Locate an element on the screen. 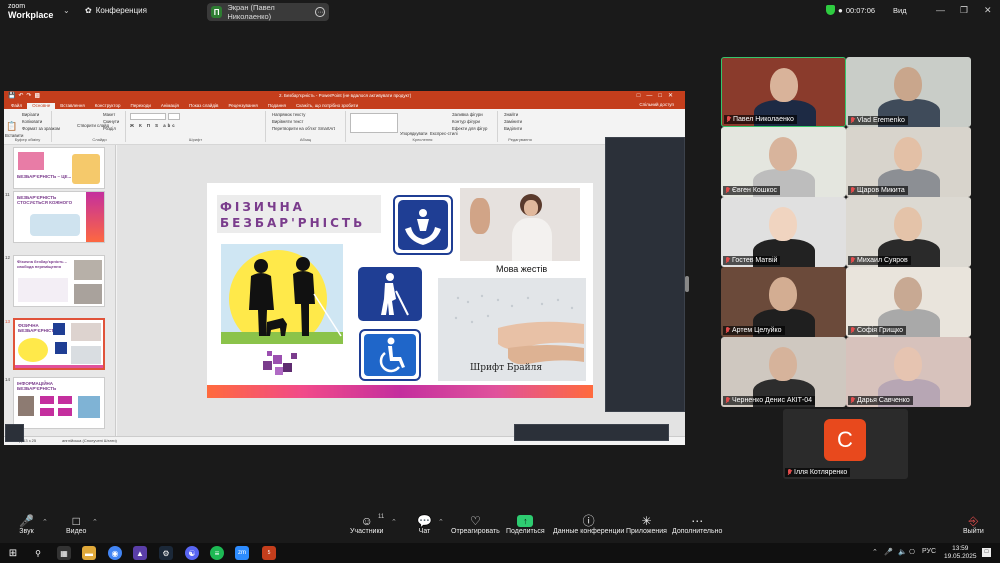  align-text-button: Вирівняти текст is located at coordinates (288, 121).